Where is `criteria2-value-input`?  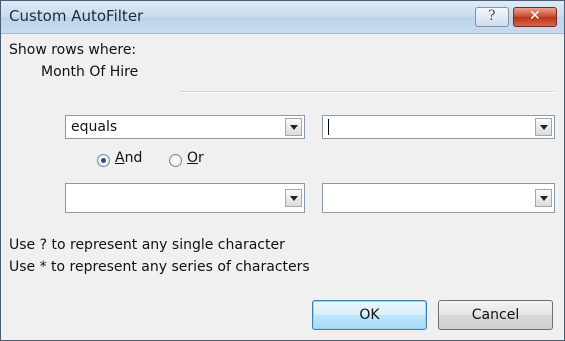 criteria2-value-input is located at coordinates (438, 198).